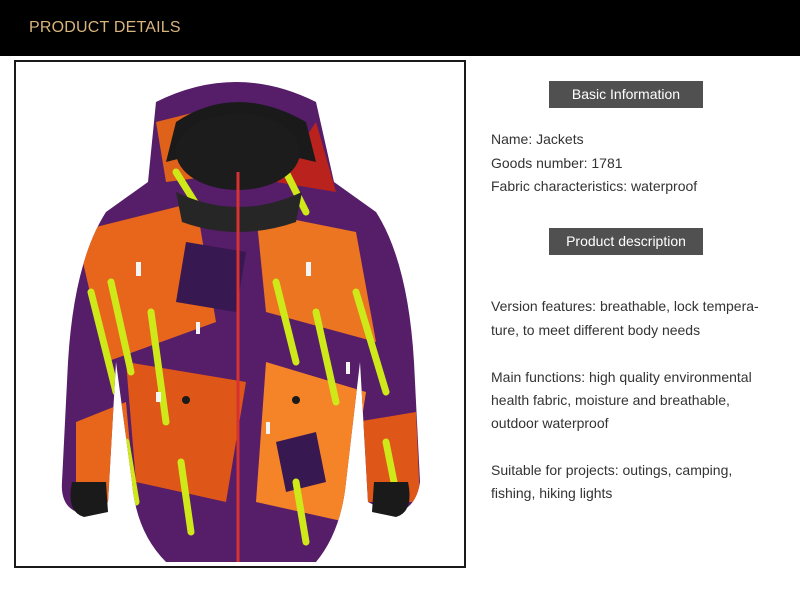  I want to click on main-functions-line-2: health fabric, moisture and breathable,, so click(610, 400).